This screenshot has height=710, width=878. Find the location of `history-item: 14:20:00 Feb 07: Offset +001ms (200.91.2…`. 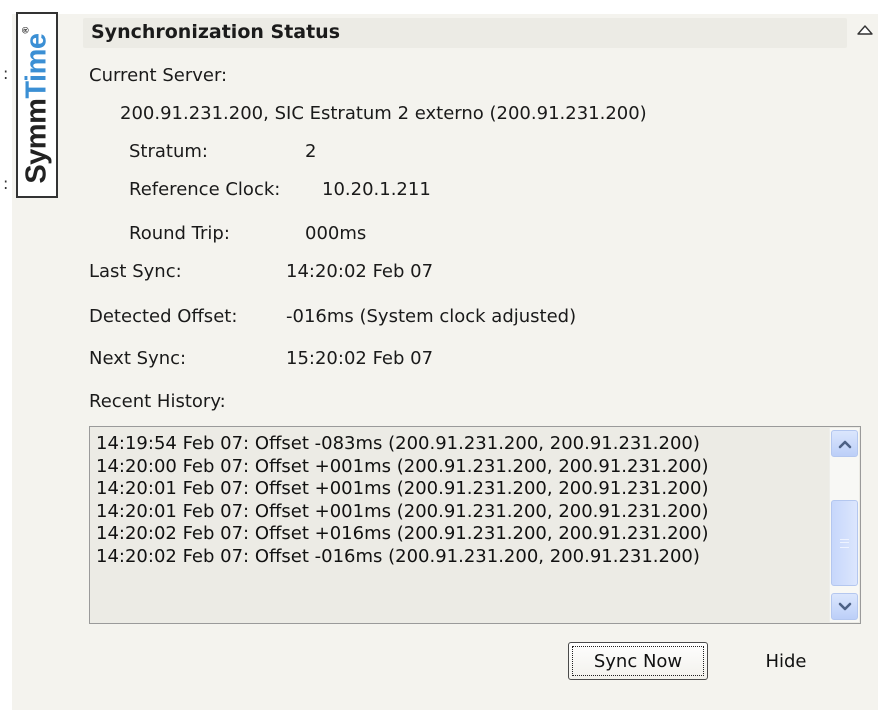

history-item: 14:20:00 Feb 07: Offset +001ms (200.91.2… is located at coordinates (402, 466).